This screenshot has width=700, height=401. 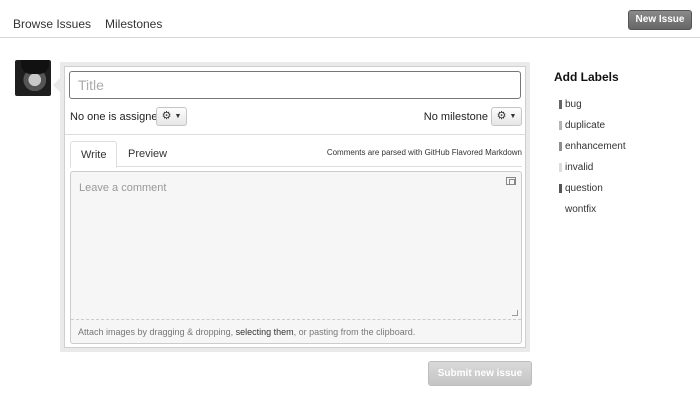 I want to click on labels-heading: Add Labels, so click(x=586, y=77).